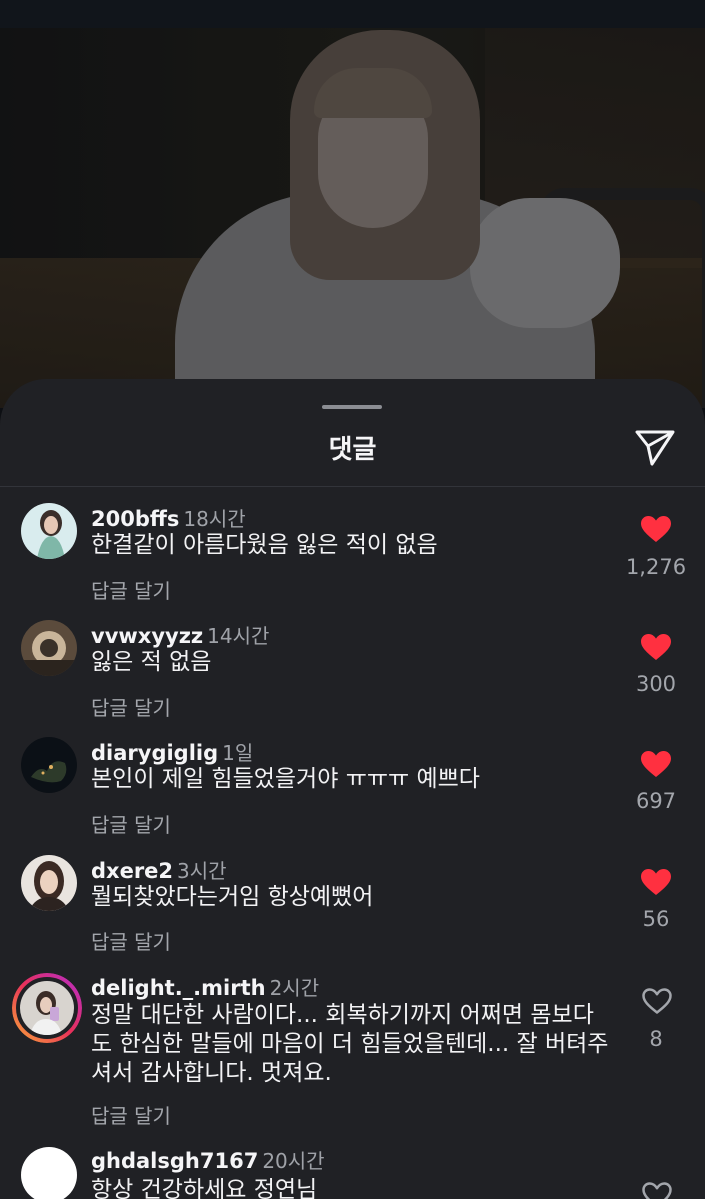  Describe the element at coordinates (174, 1161) in the screenshot. I see `comment-username: ghdalsgh7167` at that location.